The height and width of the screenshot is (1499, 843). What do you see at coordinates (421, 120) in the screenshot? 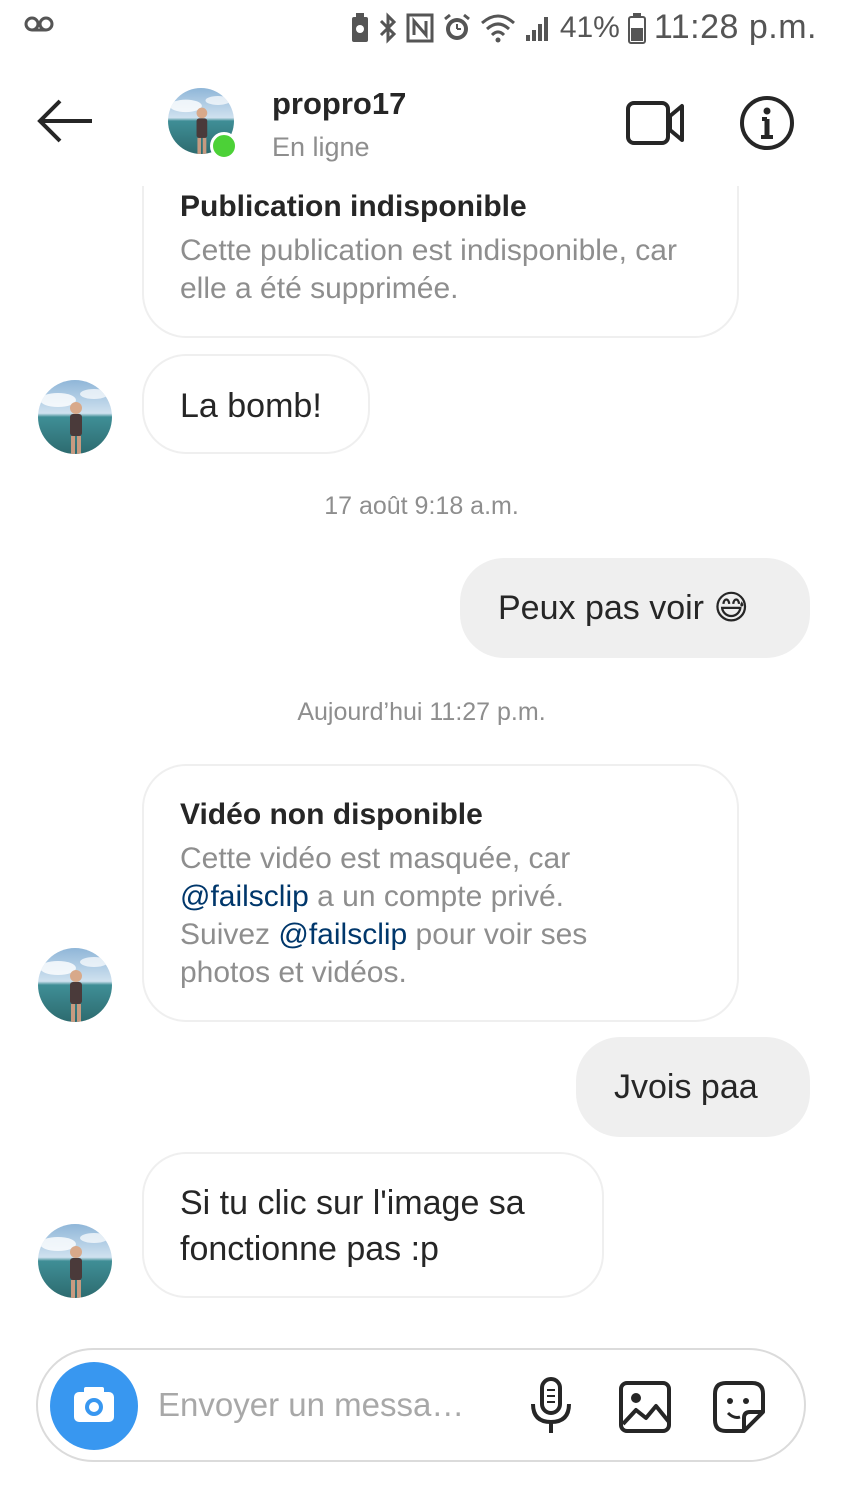
I see `chat-header: propro17 En ligne` at bounding box center [421, 120].